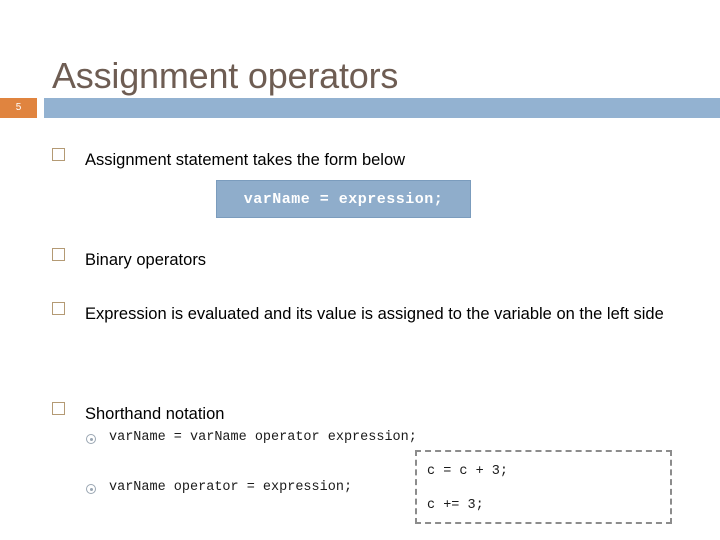 This screenshot has width=720, height=540. Describe the element at coordinates (225, 76) in the screenshot. I see `slide-title: Assignment operators` at that location.